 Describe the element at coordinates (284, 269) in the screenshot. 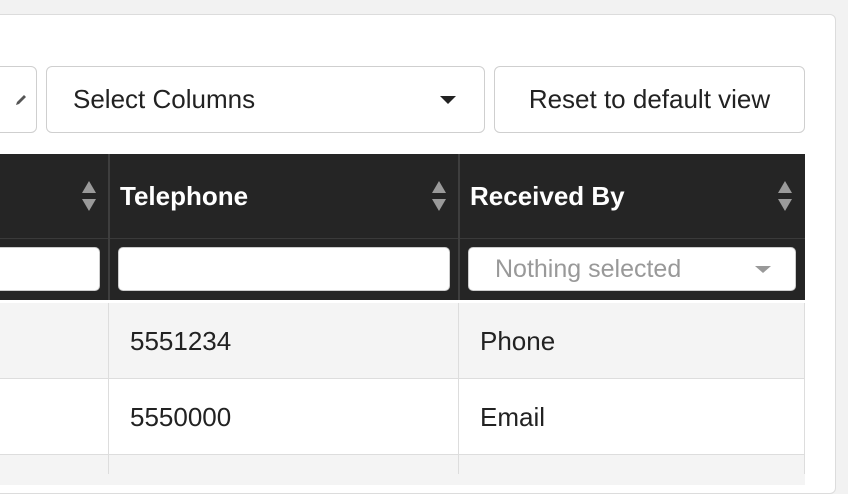

I see `telephone-filter-input` at that location.